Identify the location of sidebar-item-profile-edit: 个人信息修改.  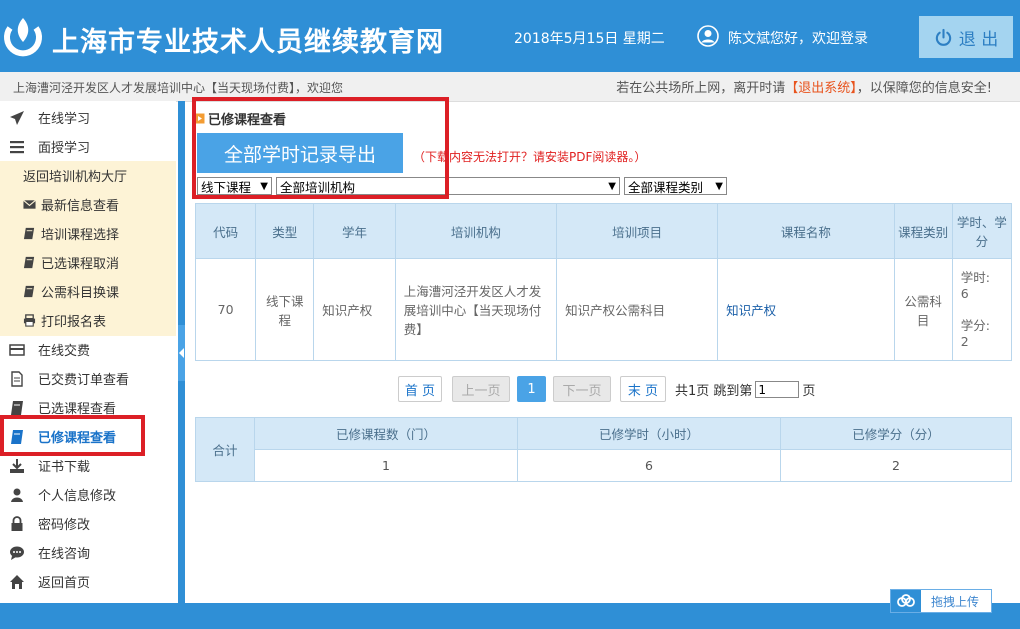
(88, 494).